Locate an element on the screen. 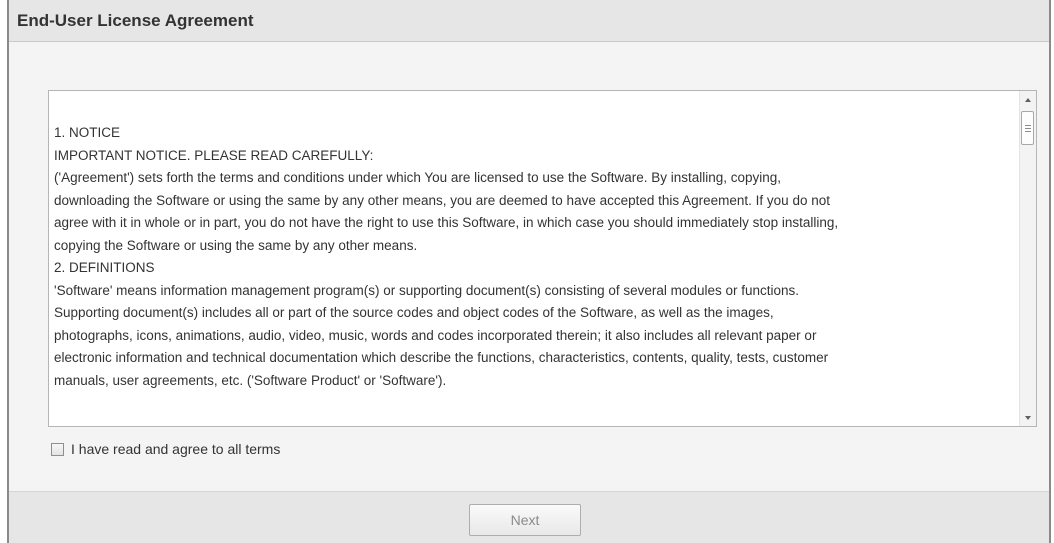 The width and height of the screenshot is (1054, 543). arrow-up-icon is located at coordinates (1028, 99).